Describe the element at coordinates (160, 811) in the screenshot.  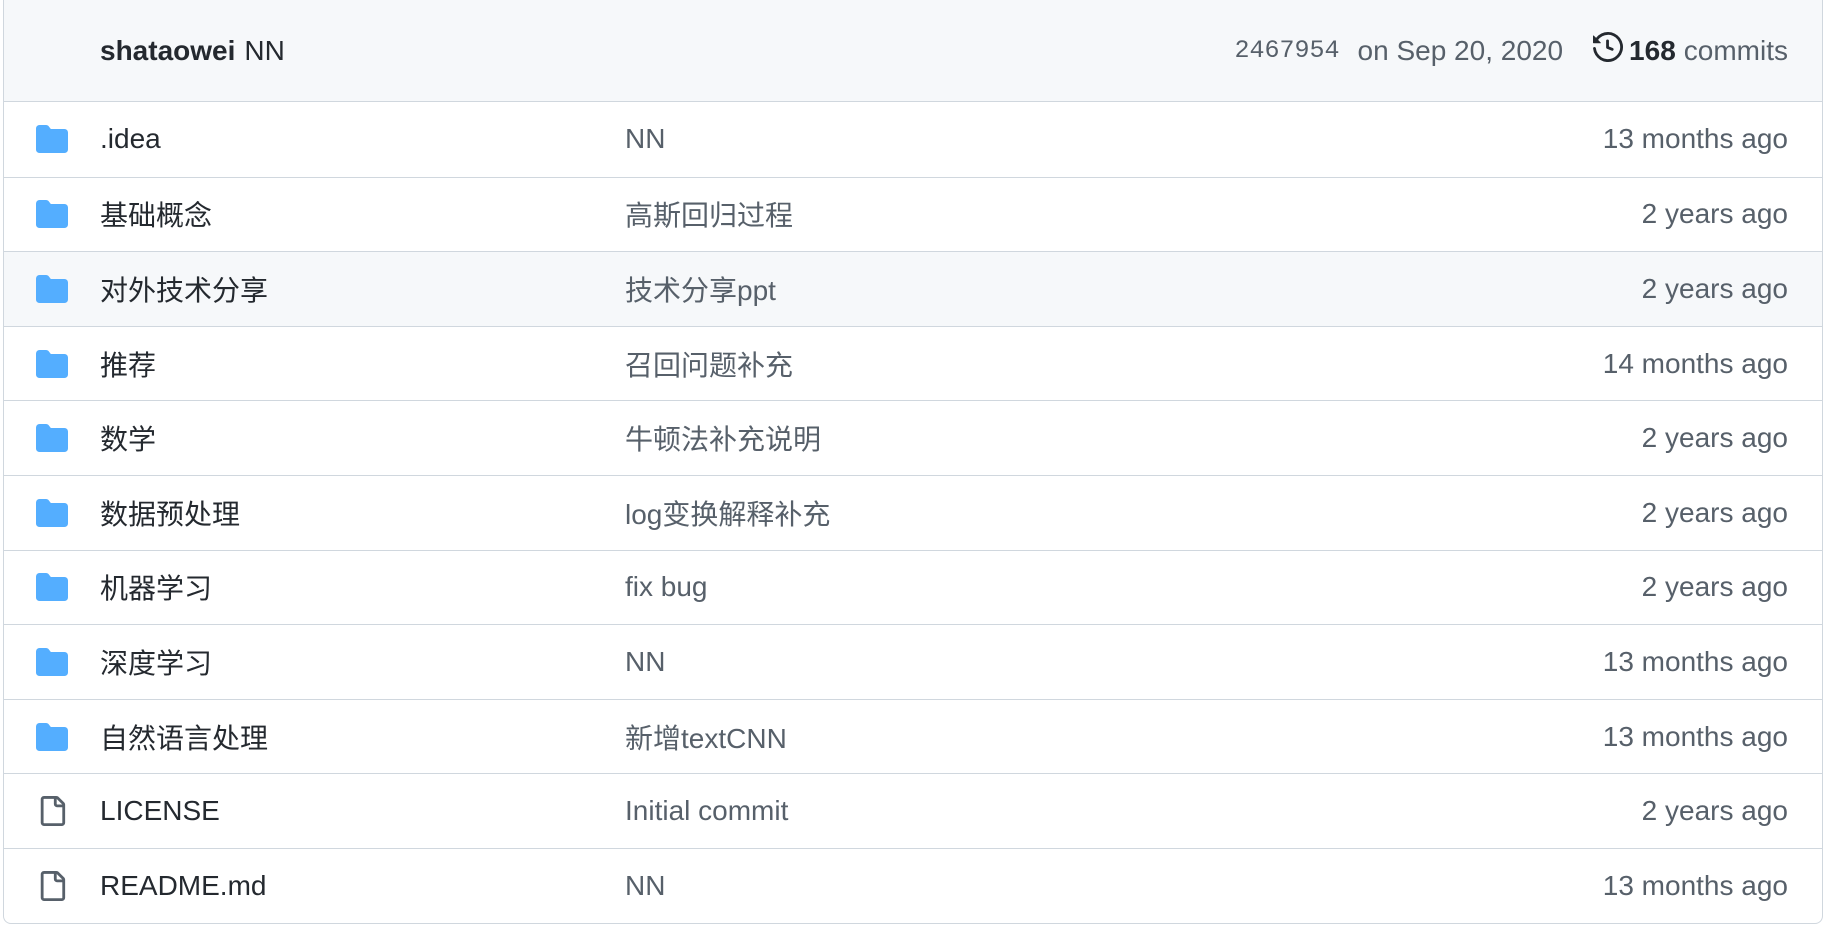
I see `file-name-link: LICENSE` at that location.